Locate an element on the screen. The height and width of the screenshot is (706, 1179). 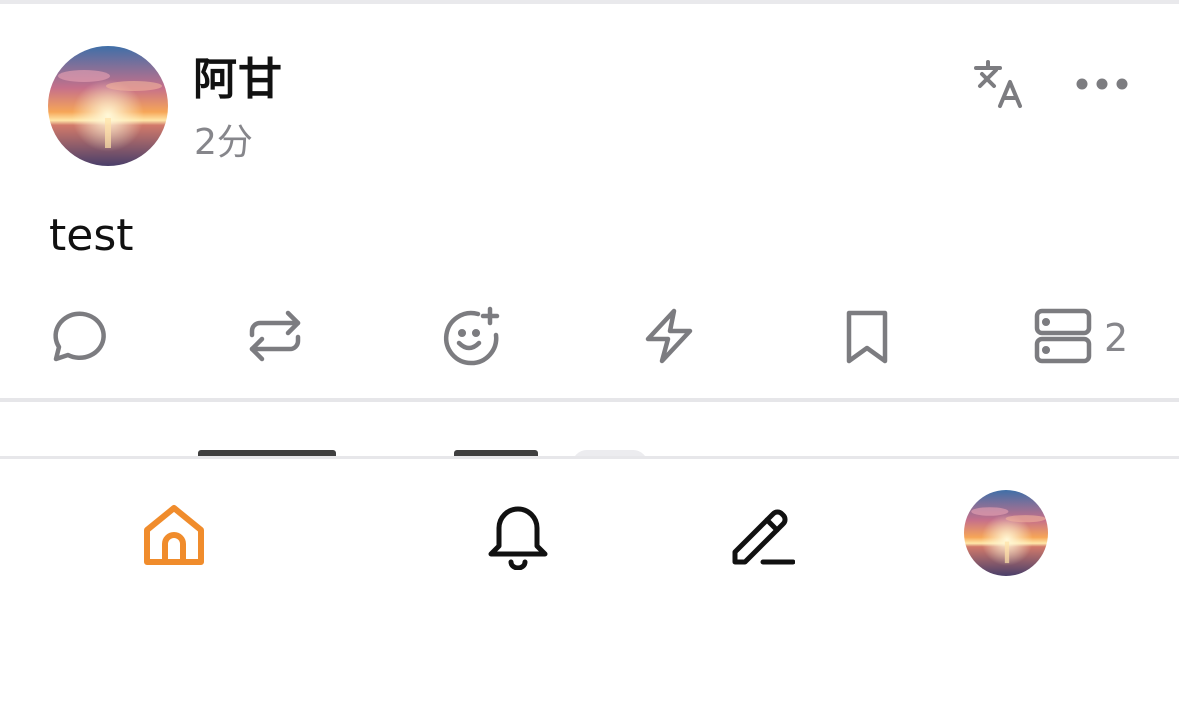
boost-button is located at coordinates (669, 338).